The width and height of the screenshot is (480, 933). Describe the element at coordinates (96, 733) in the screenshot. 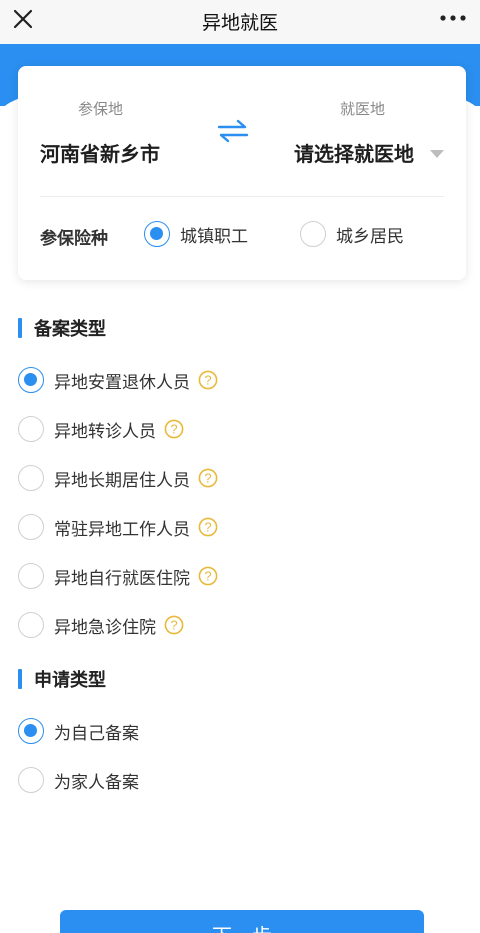

I see `option-label: 为自己备案` at that location.